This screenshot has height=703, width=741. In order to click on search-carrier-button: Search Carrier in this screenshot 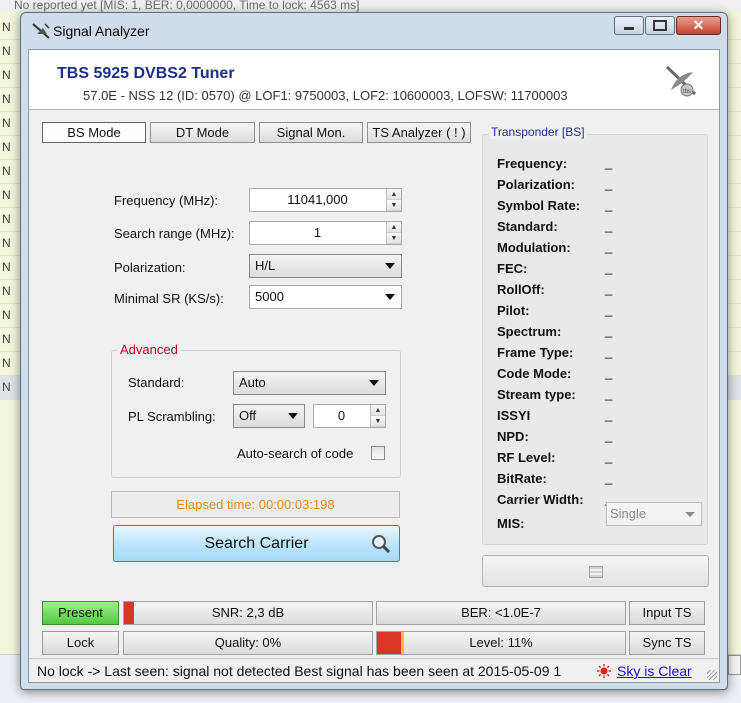, I will do `click(256, 543)`.